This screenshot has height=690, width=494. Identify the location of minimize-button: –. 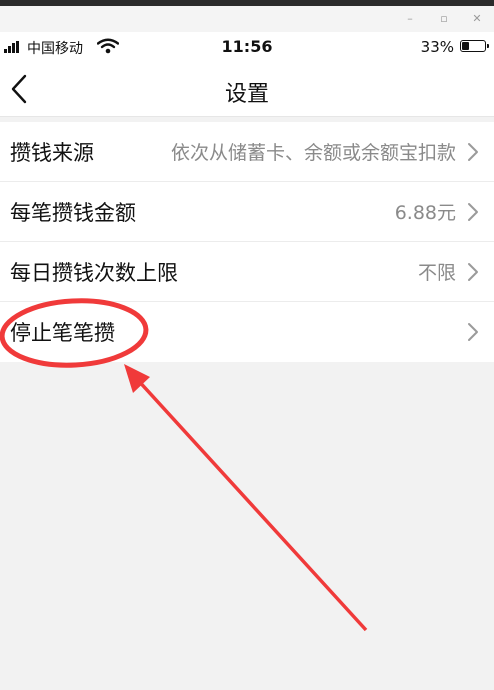
(410, 19).